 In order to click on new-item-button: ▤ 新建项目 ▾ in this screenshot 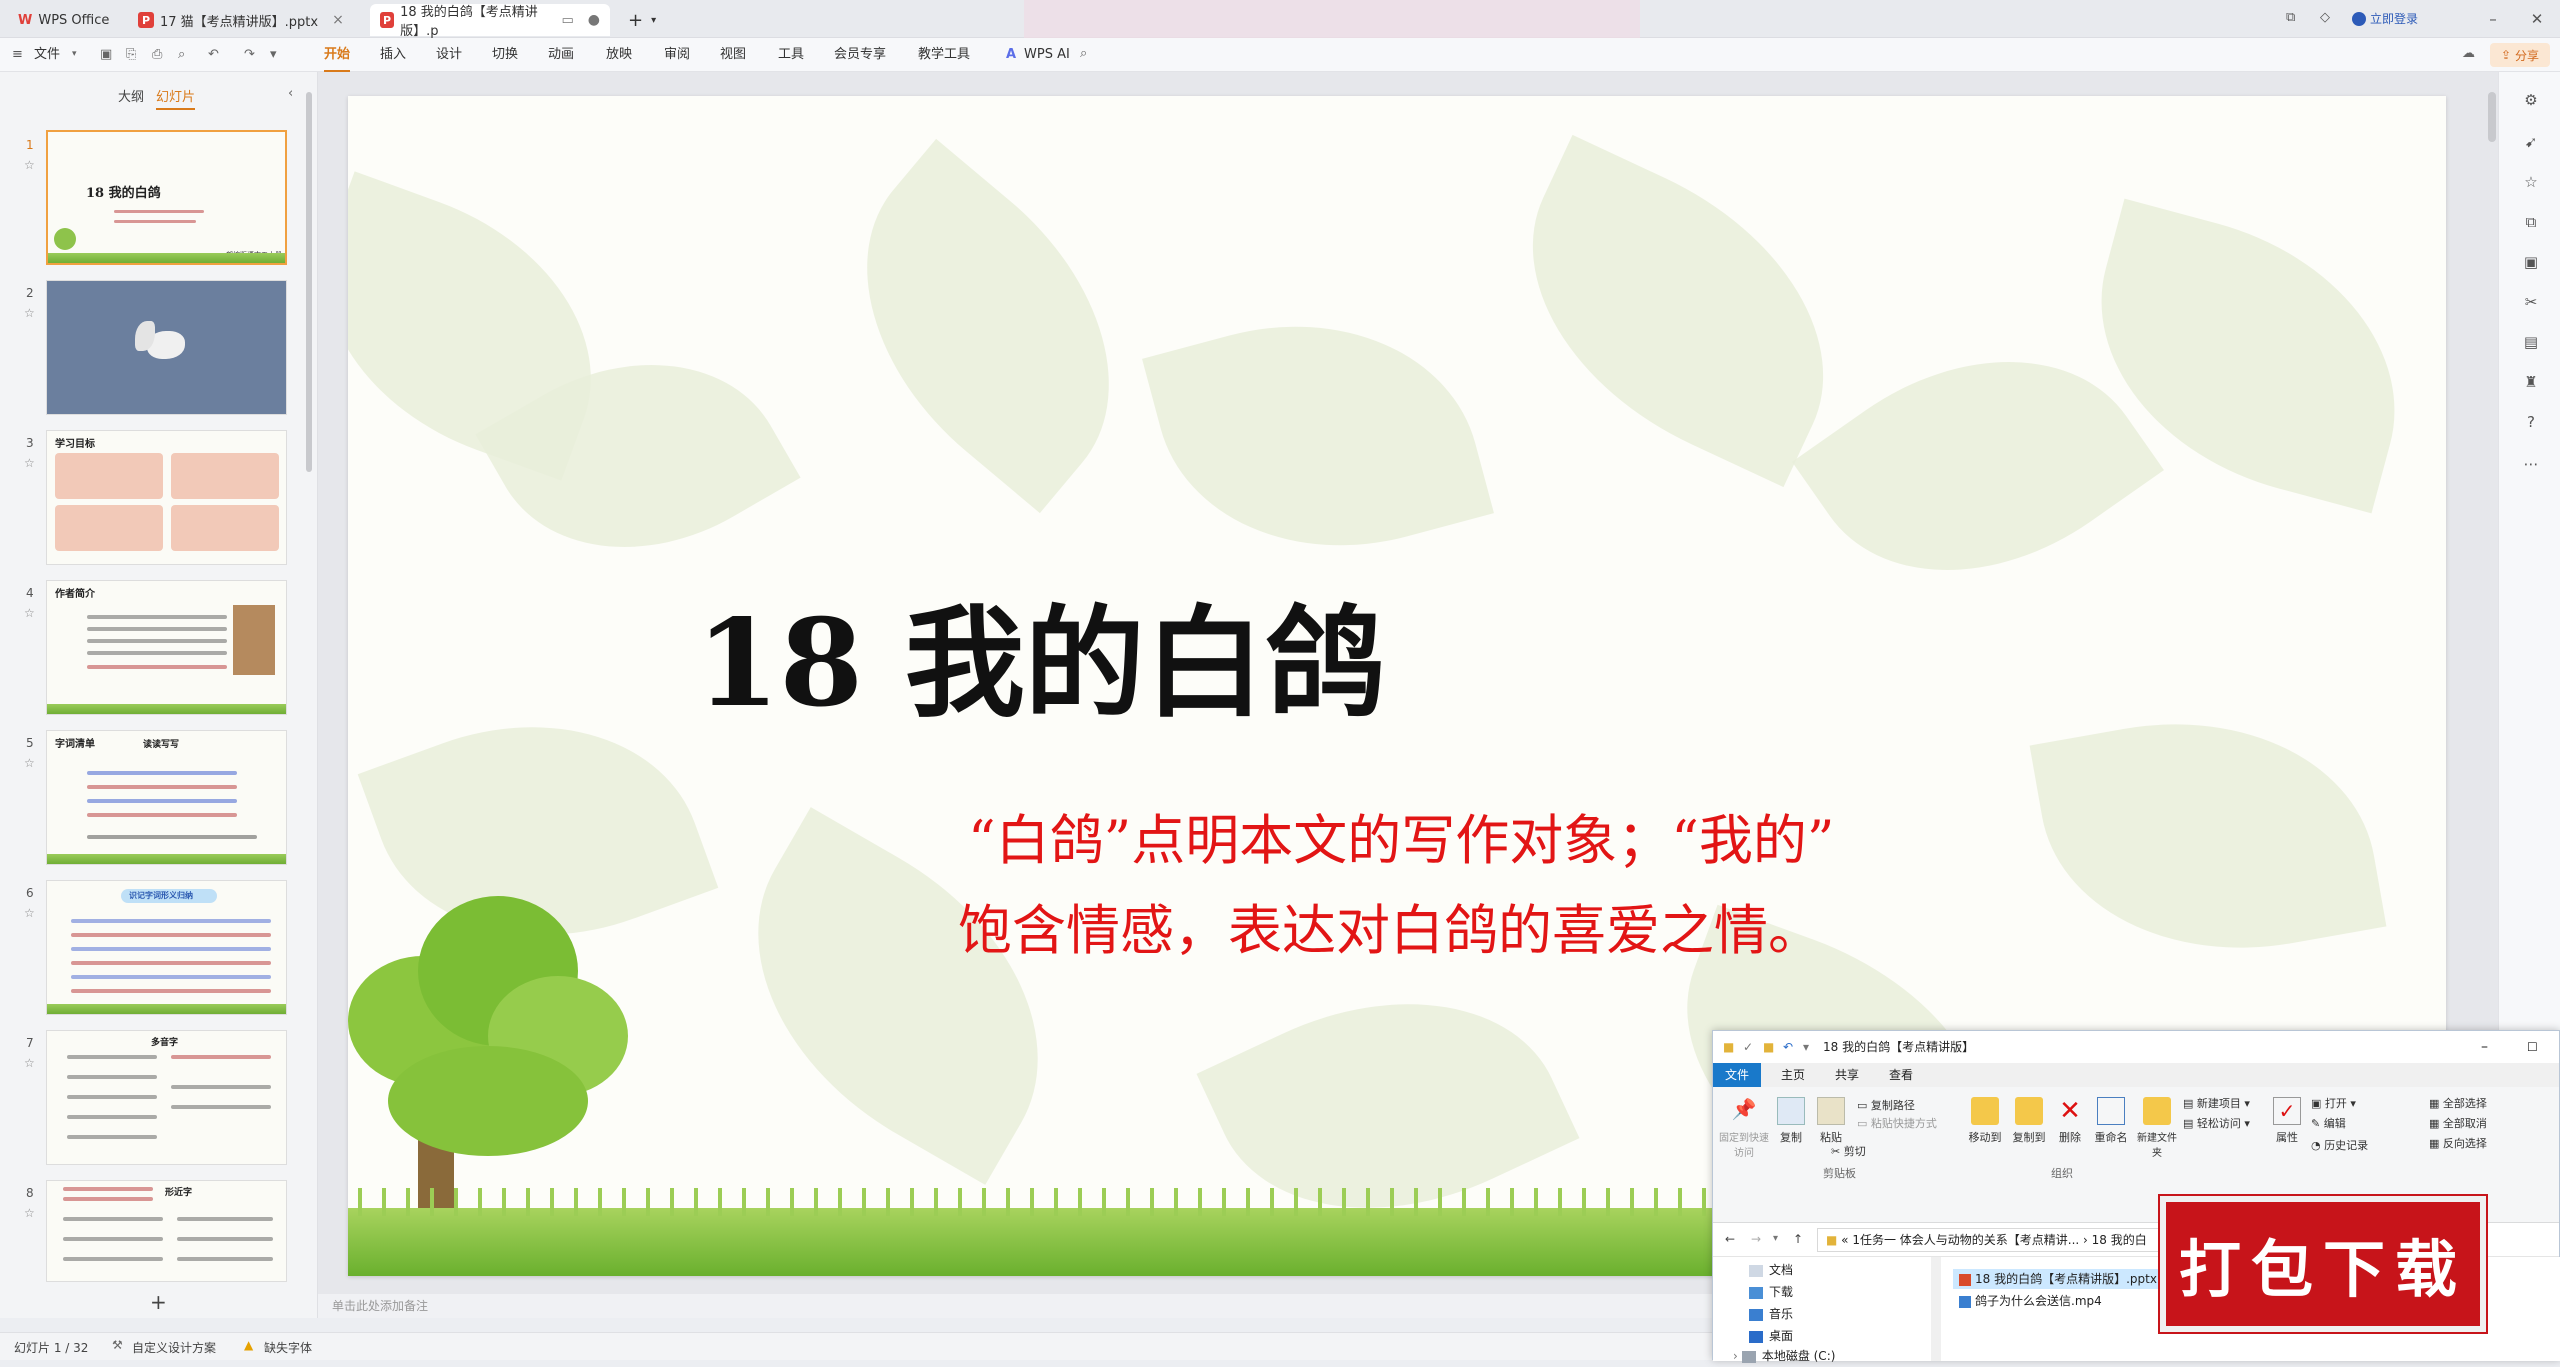, I will do `click(2216, 1103)`.